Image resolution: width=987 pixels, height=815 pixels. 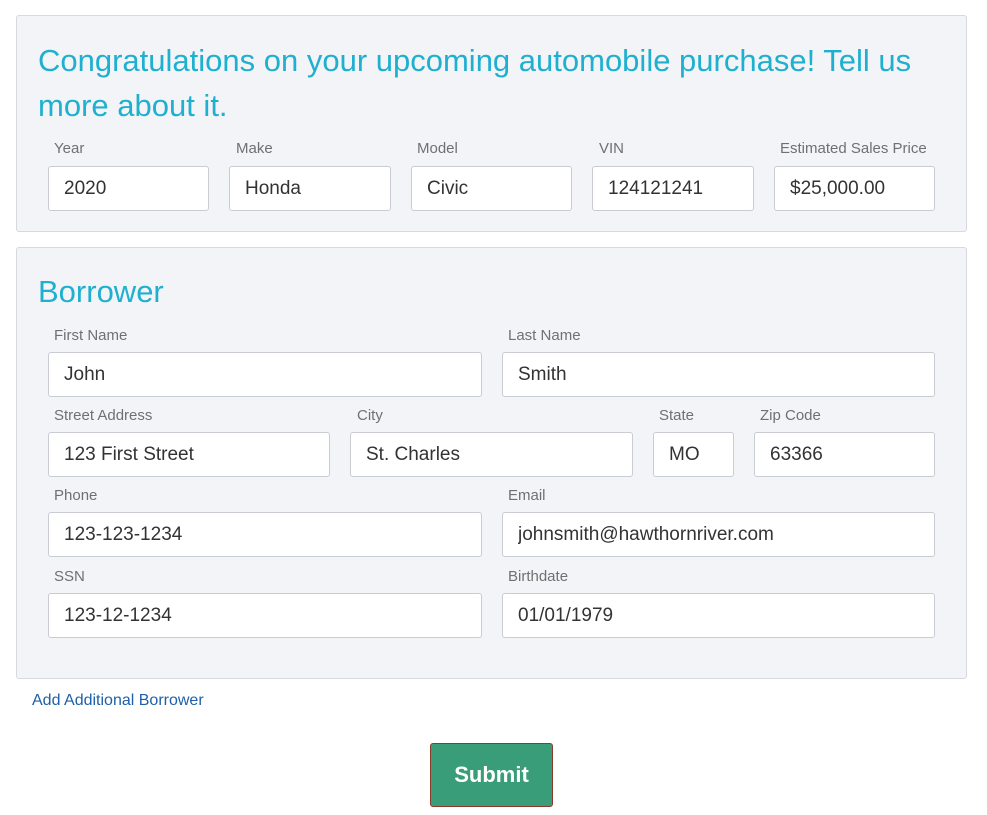 I want to click on phone-label: Phone, so click(x=76, y=495).